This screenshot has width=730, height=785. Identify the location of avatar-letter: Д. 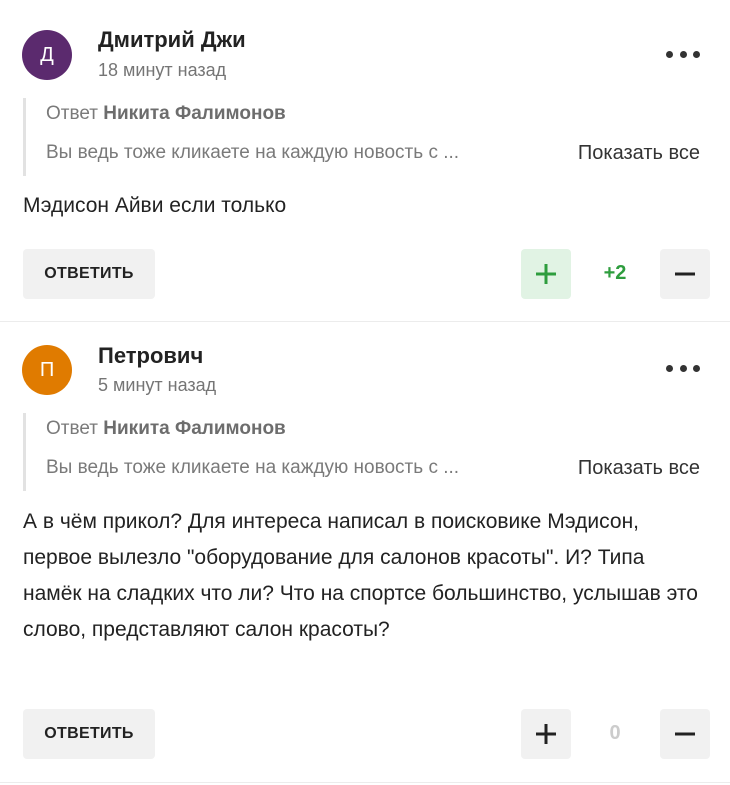
(47, 54).